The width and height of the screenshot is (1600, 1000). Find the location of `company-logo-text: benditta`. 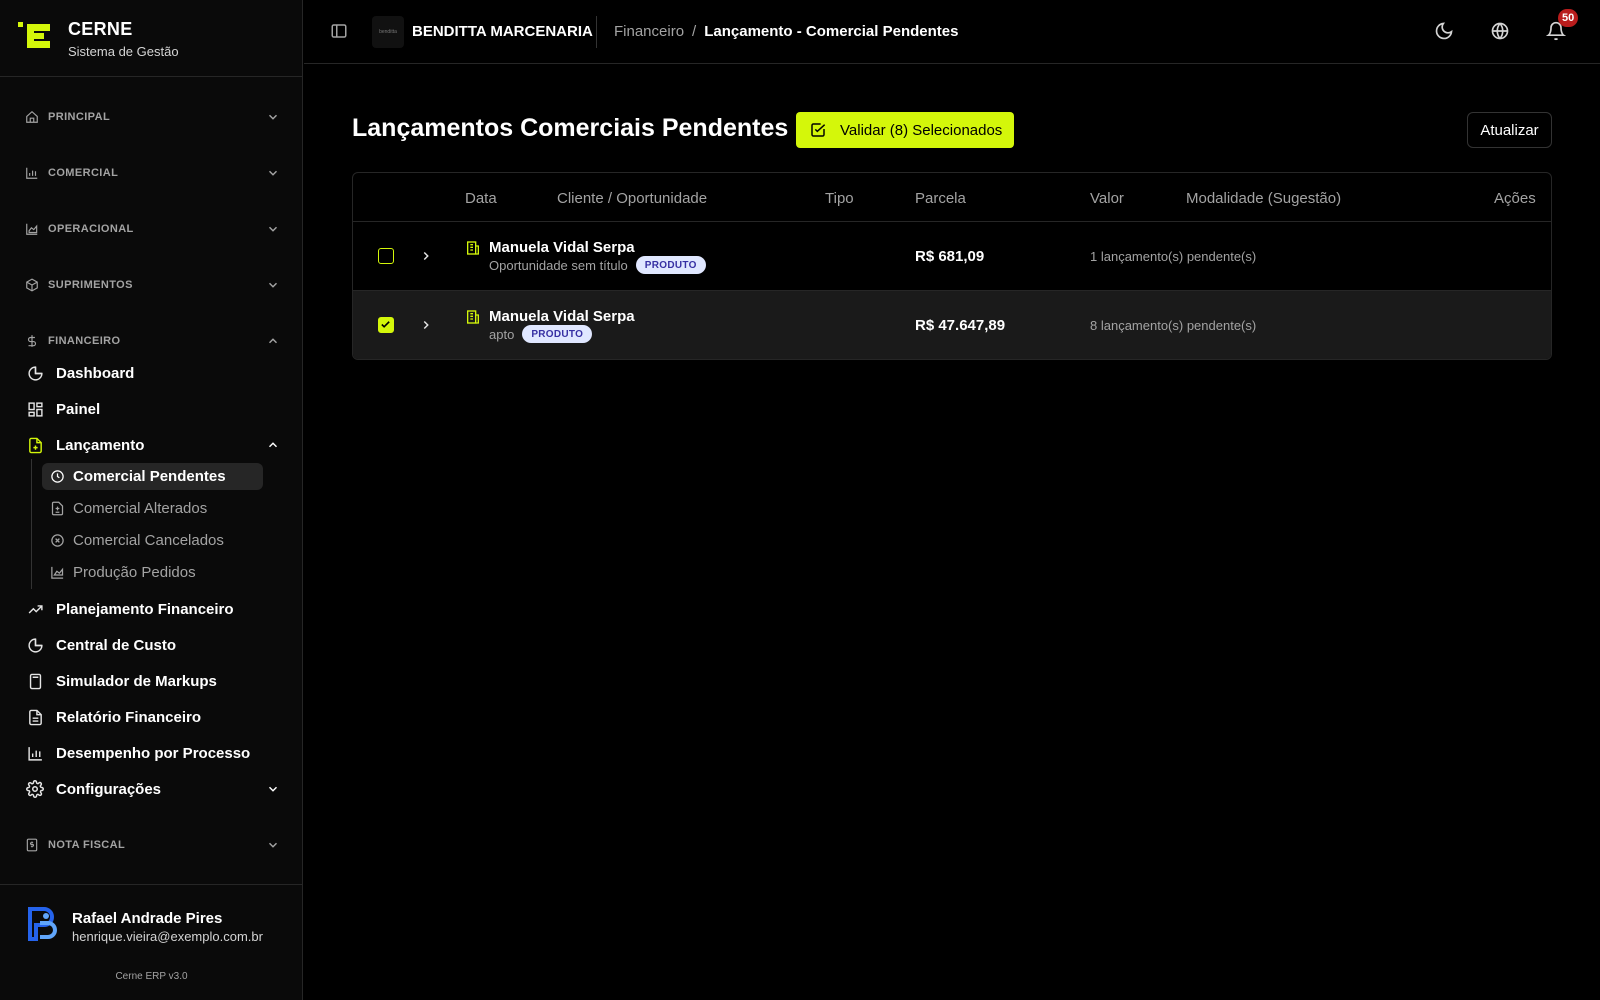

company-logo-text: benditta is located at coordinates (388, 32).